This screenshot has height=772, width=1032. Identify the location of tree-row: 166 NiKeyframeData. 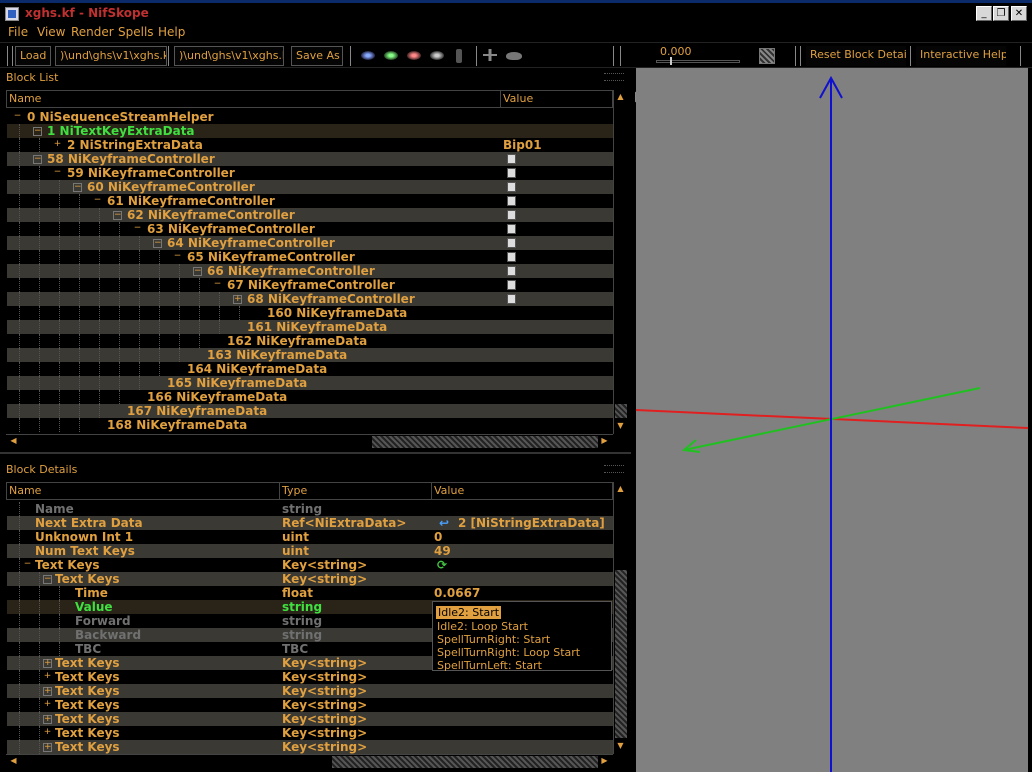
(310, 397).